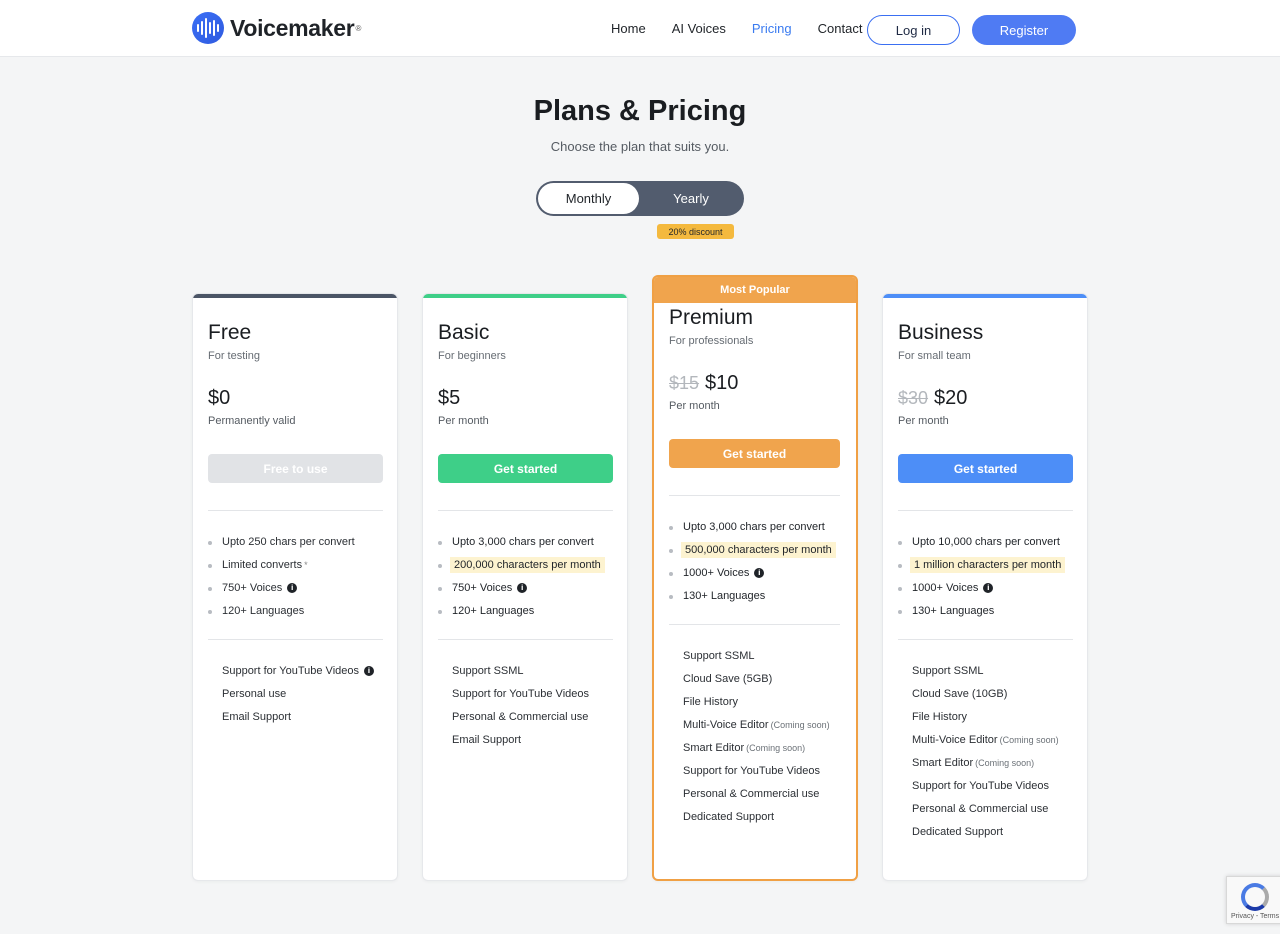 This screenshot has height=934, width=1280. I want to click on feature-item: 750+ Voices i, so click(260, 588).